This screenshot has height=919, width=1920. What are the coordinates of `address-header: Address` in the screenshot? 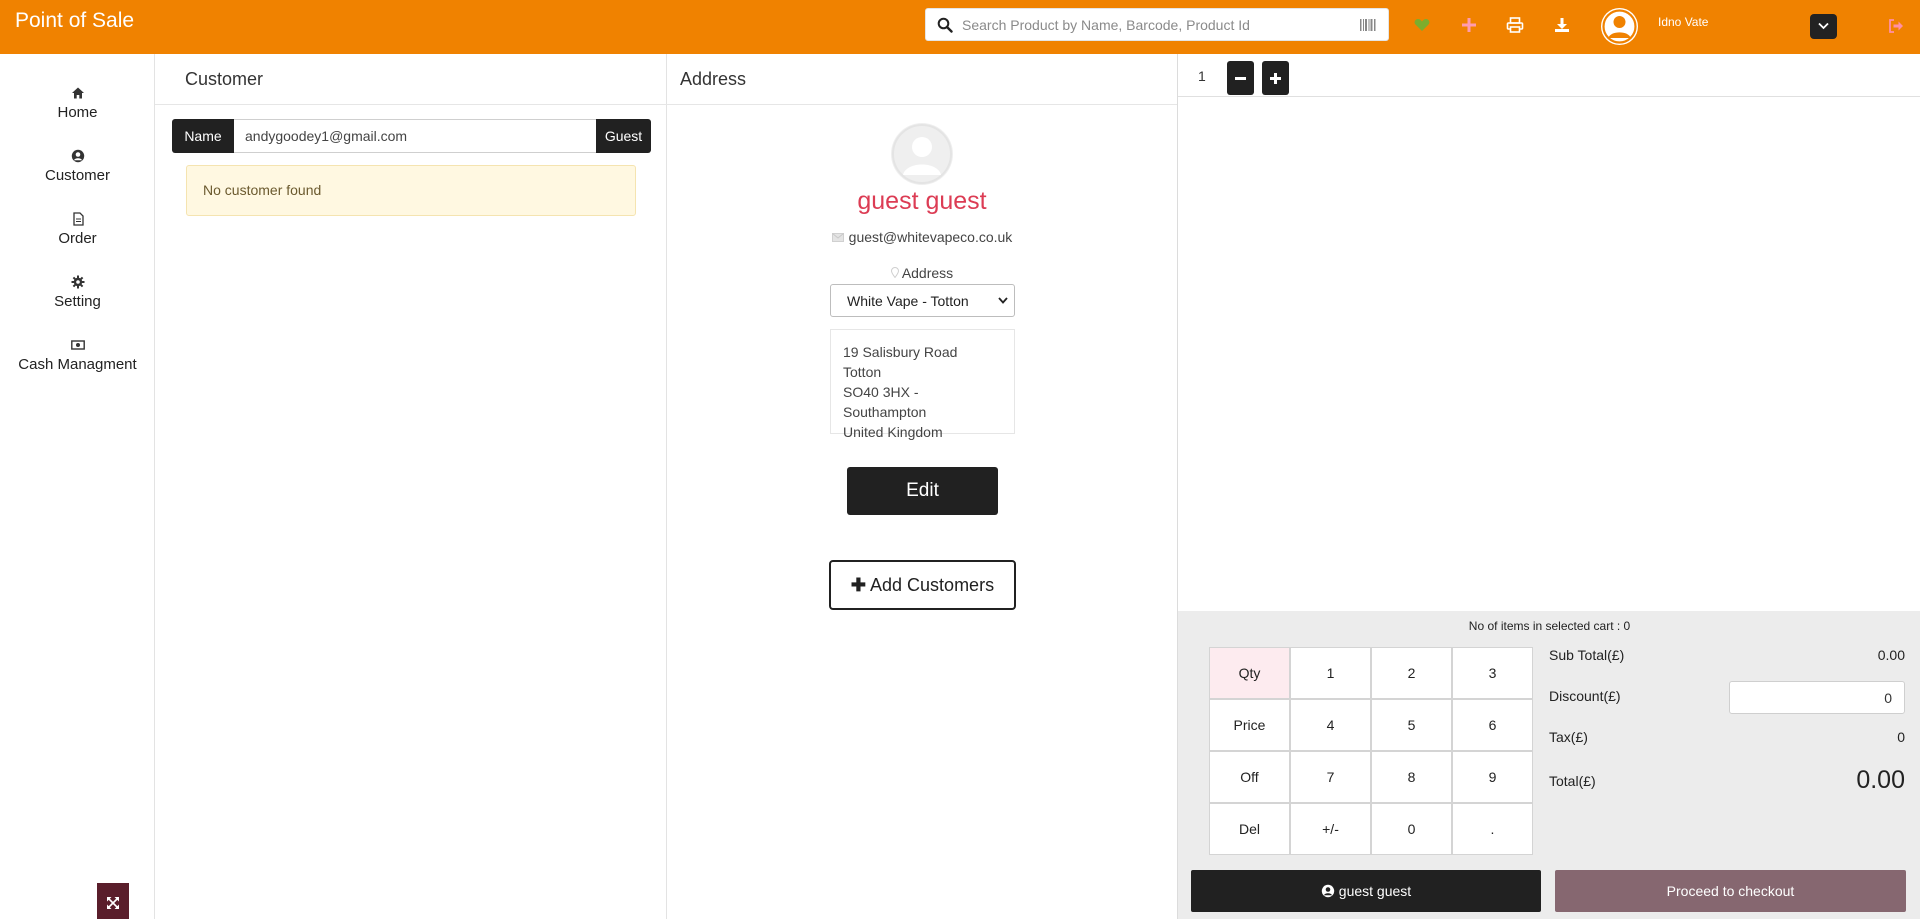 It's located at (921, 79).